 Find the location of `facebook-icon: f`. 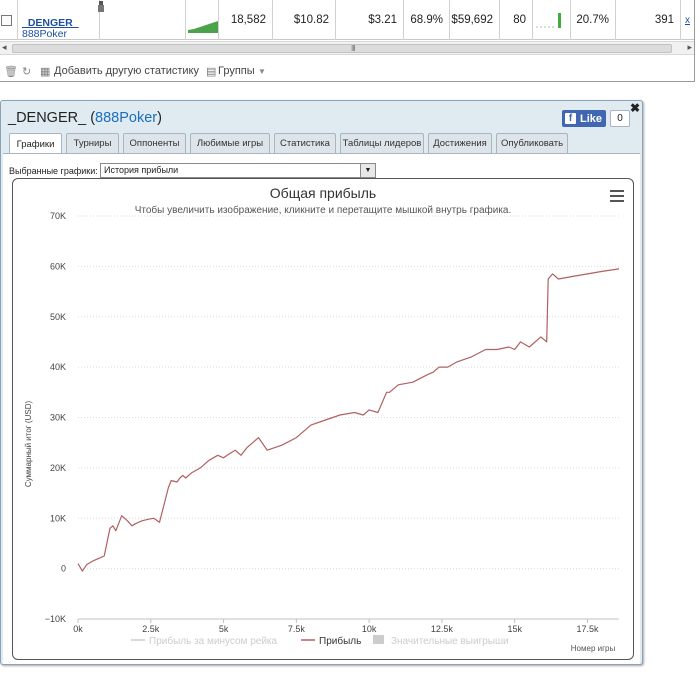

facebook-icon: f is located at coordinates (570, 118).